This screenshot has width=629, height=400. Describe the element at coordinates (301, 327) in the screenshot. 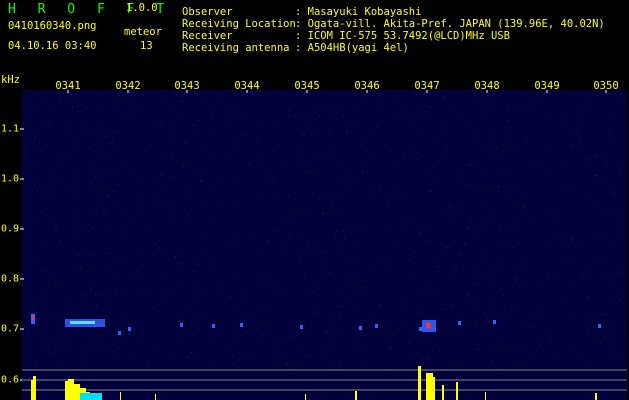

I see `meteor-echo` at that location.